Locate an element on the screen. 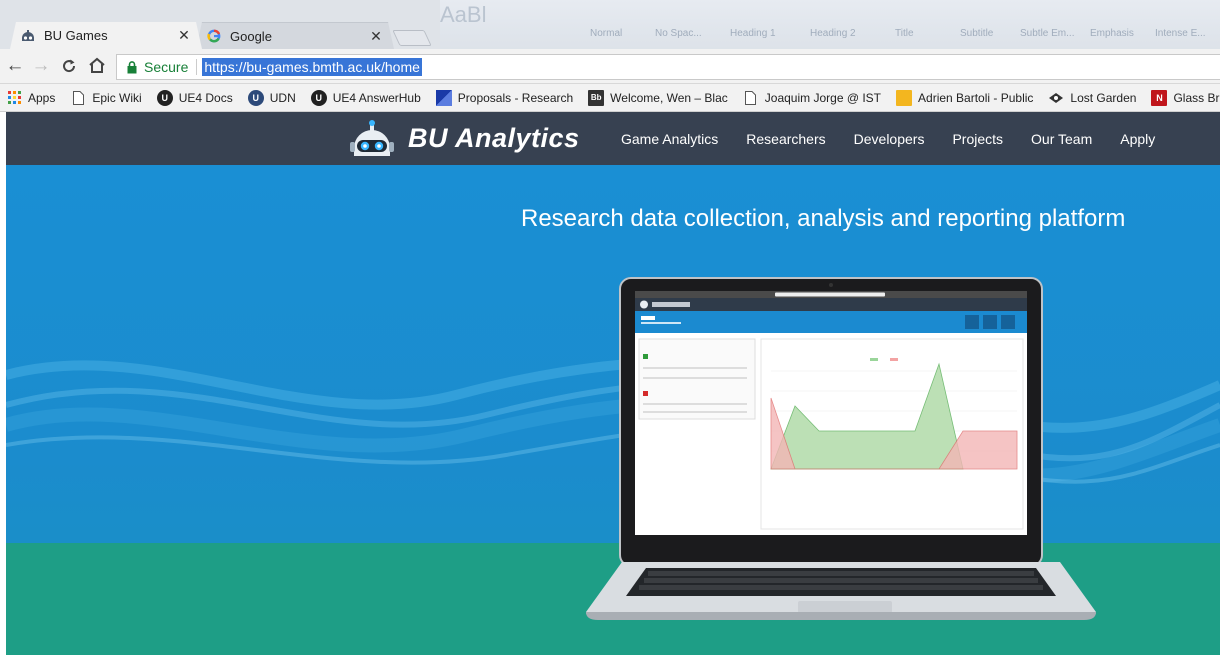 The height and width of the screenshot is (655, 1220). glass-brain-icon: N is located at coordinates (1159, 97).